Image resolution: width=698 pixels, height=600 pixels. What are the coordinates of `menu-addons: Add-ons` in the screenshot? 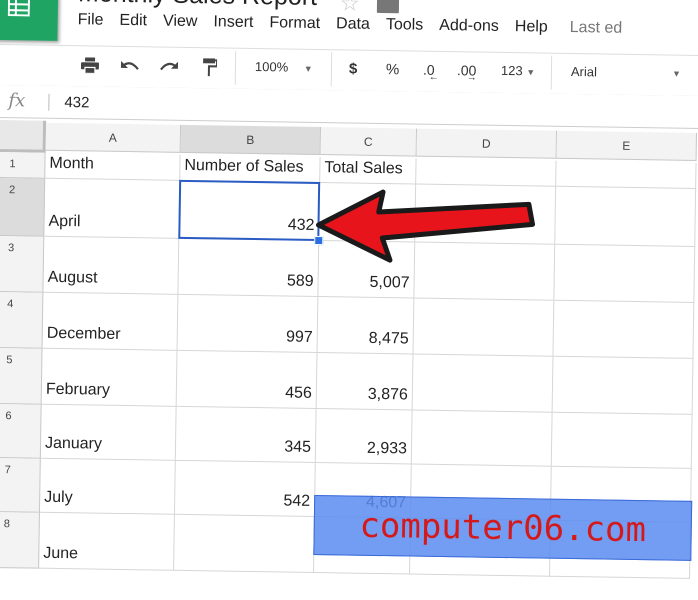 It's located at (469, 26).